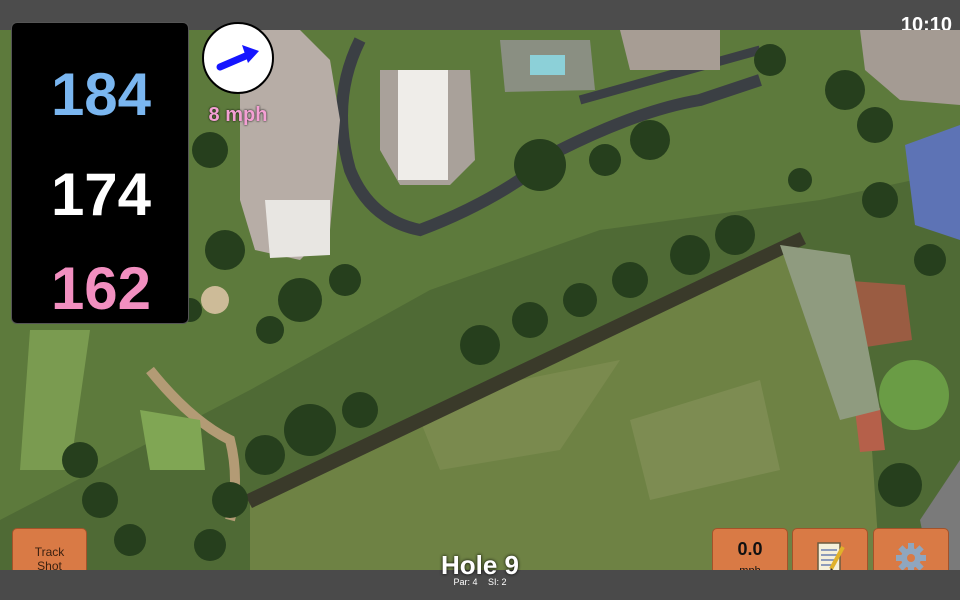 This screenshot has height=600, width=960. What do you see at coordinates (49, 552) in the screenshot?
I see `track-shot-label-line1: Track` at bounding box center [49, 552].